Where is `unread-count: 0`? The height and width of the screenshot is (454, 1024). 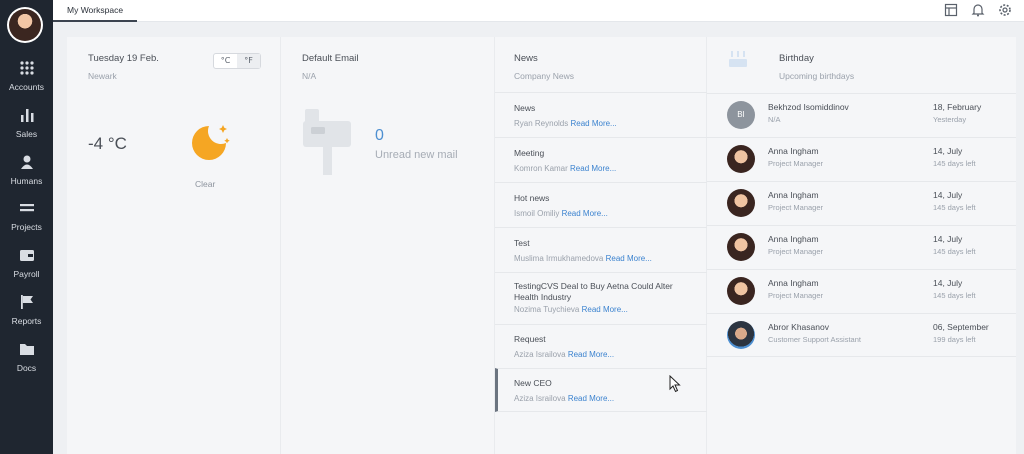
unread-count: 0 is located at coordinates (379, 136).